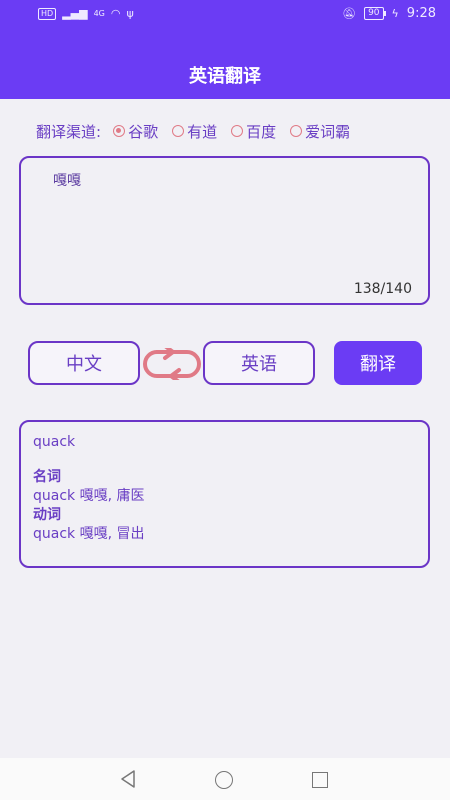  Describe the element at coordinates (47, 515) in the screenshot. I see `part-of-speech: 动词` at that location.